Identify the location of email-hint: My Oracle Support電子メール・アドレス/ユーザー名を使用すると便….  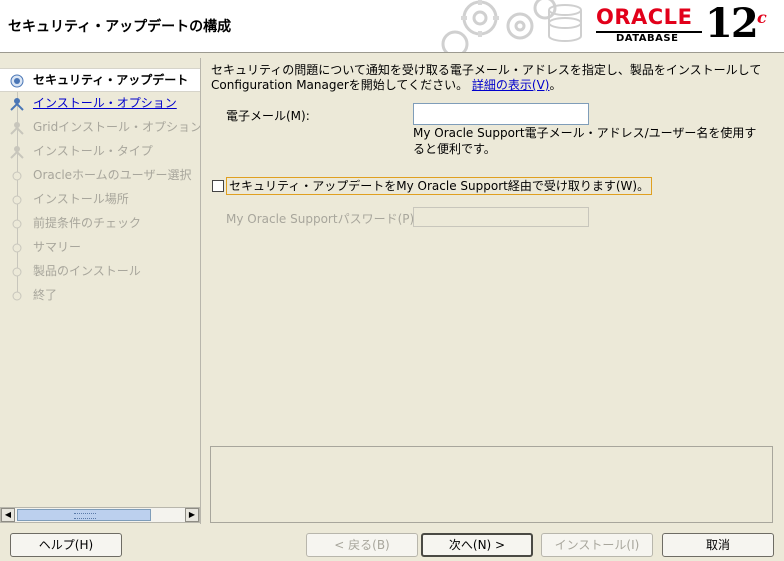
(585, 141).